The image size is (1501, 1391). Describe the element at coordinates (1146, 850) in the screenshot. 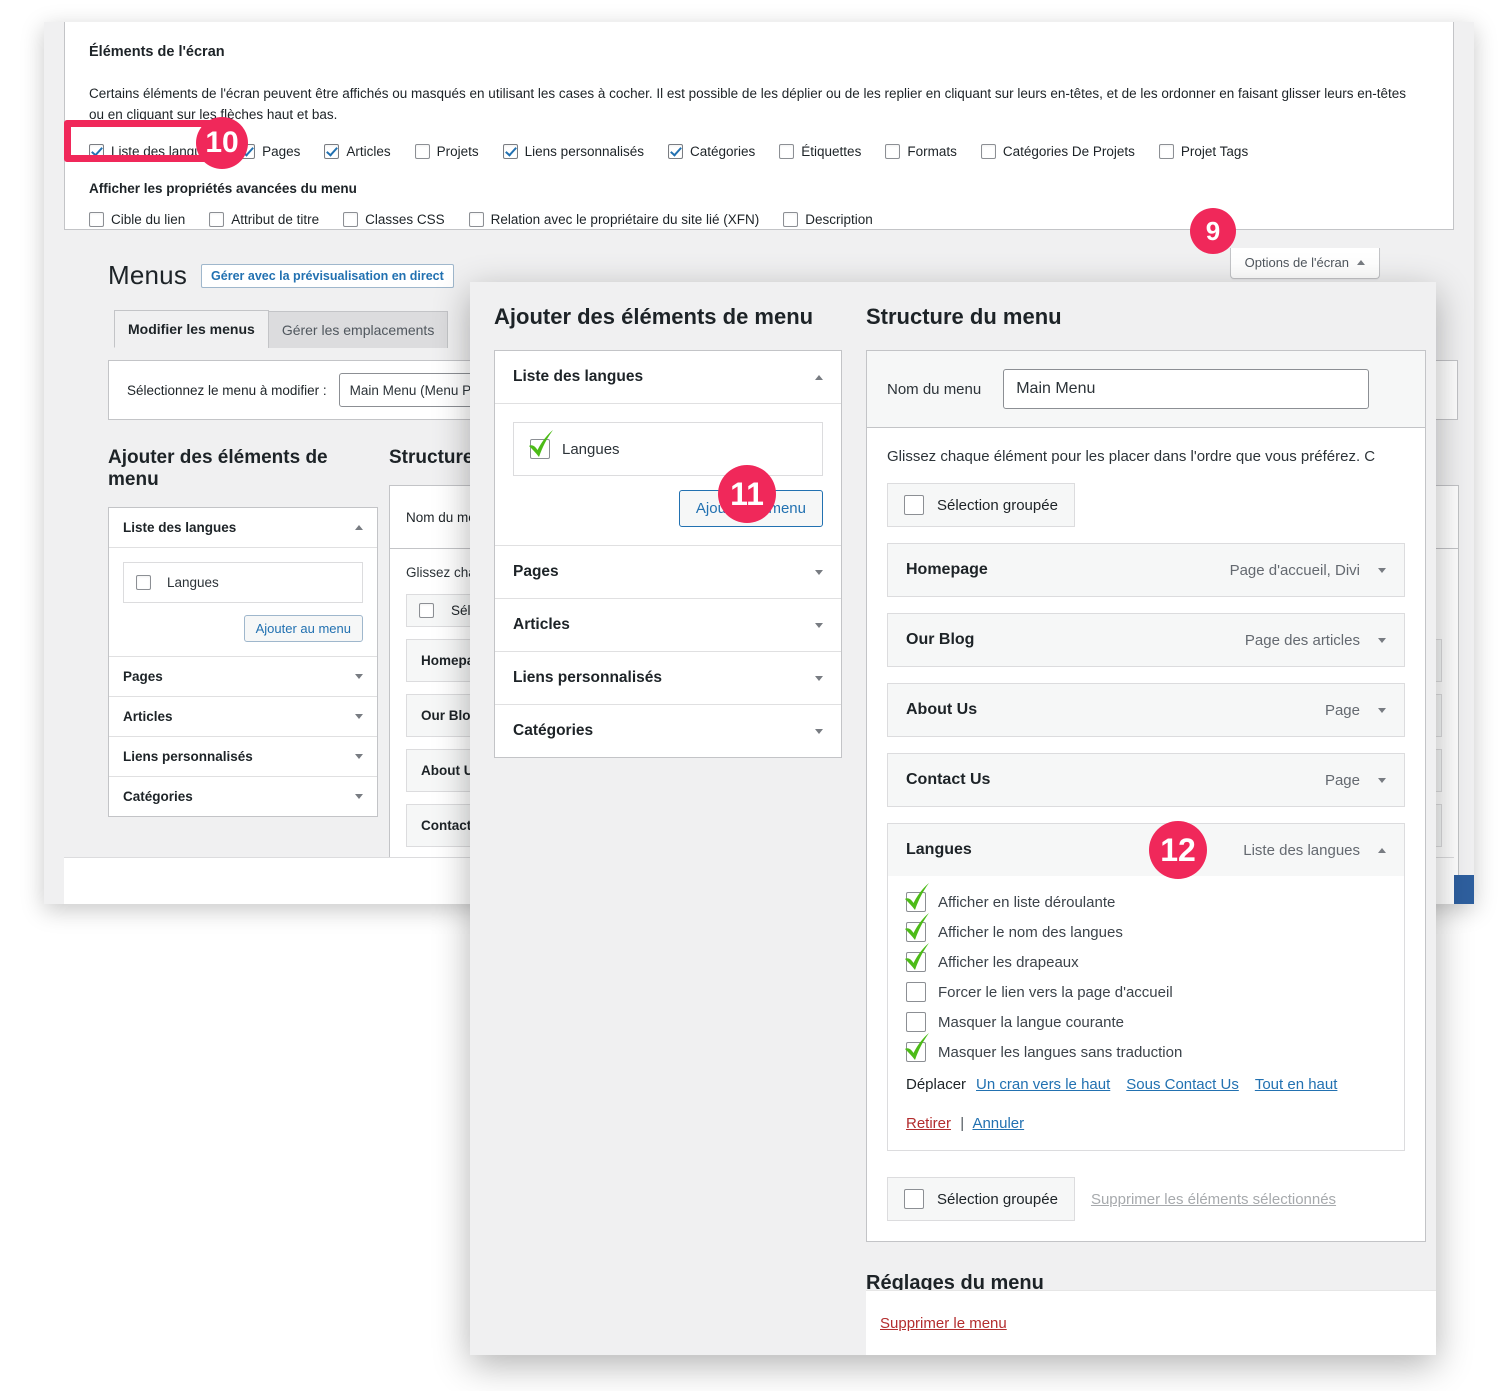

I see `popup-menu-item-langues: Langues Liste des langues` at that location.